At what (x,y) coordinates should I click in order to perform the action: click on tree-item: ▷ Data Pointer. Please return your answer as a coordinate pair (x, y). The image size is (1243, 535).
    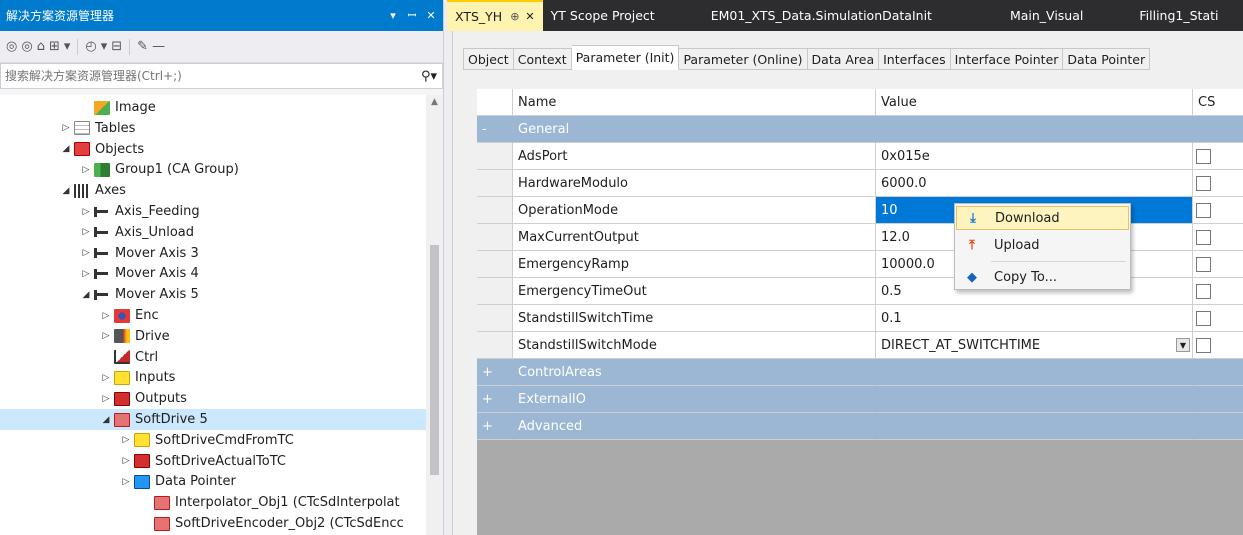
    Looking at the image, I should click on (213, 481).